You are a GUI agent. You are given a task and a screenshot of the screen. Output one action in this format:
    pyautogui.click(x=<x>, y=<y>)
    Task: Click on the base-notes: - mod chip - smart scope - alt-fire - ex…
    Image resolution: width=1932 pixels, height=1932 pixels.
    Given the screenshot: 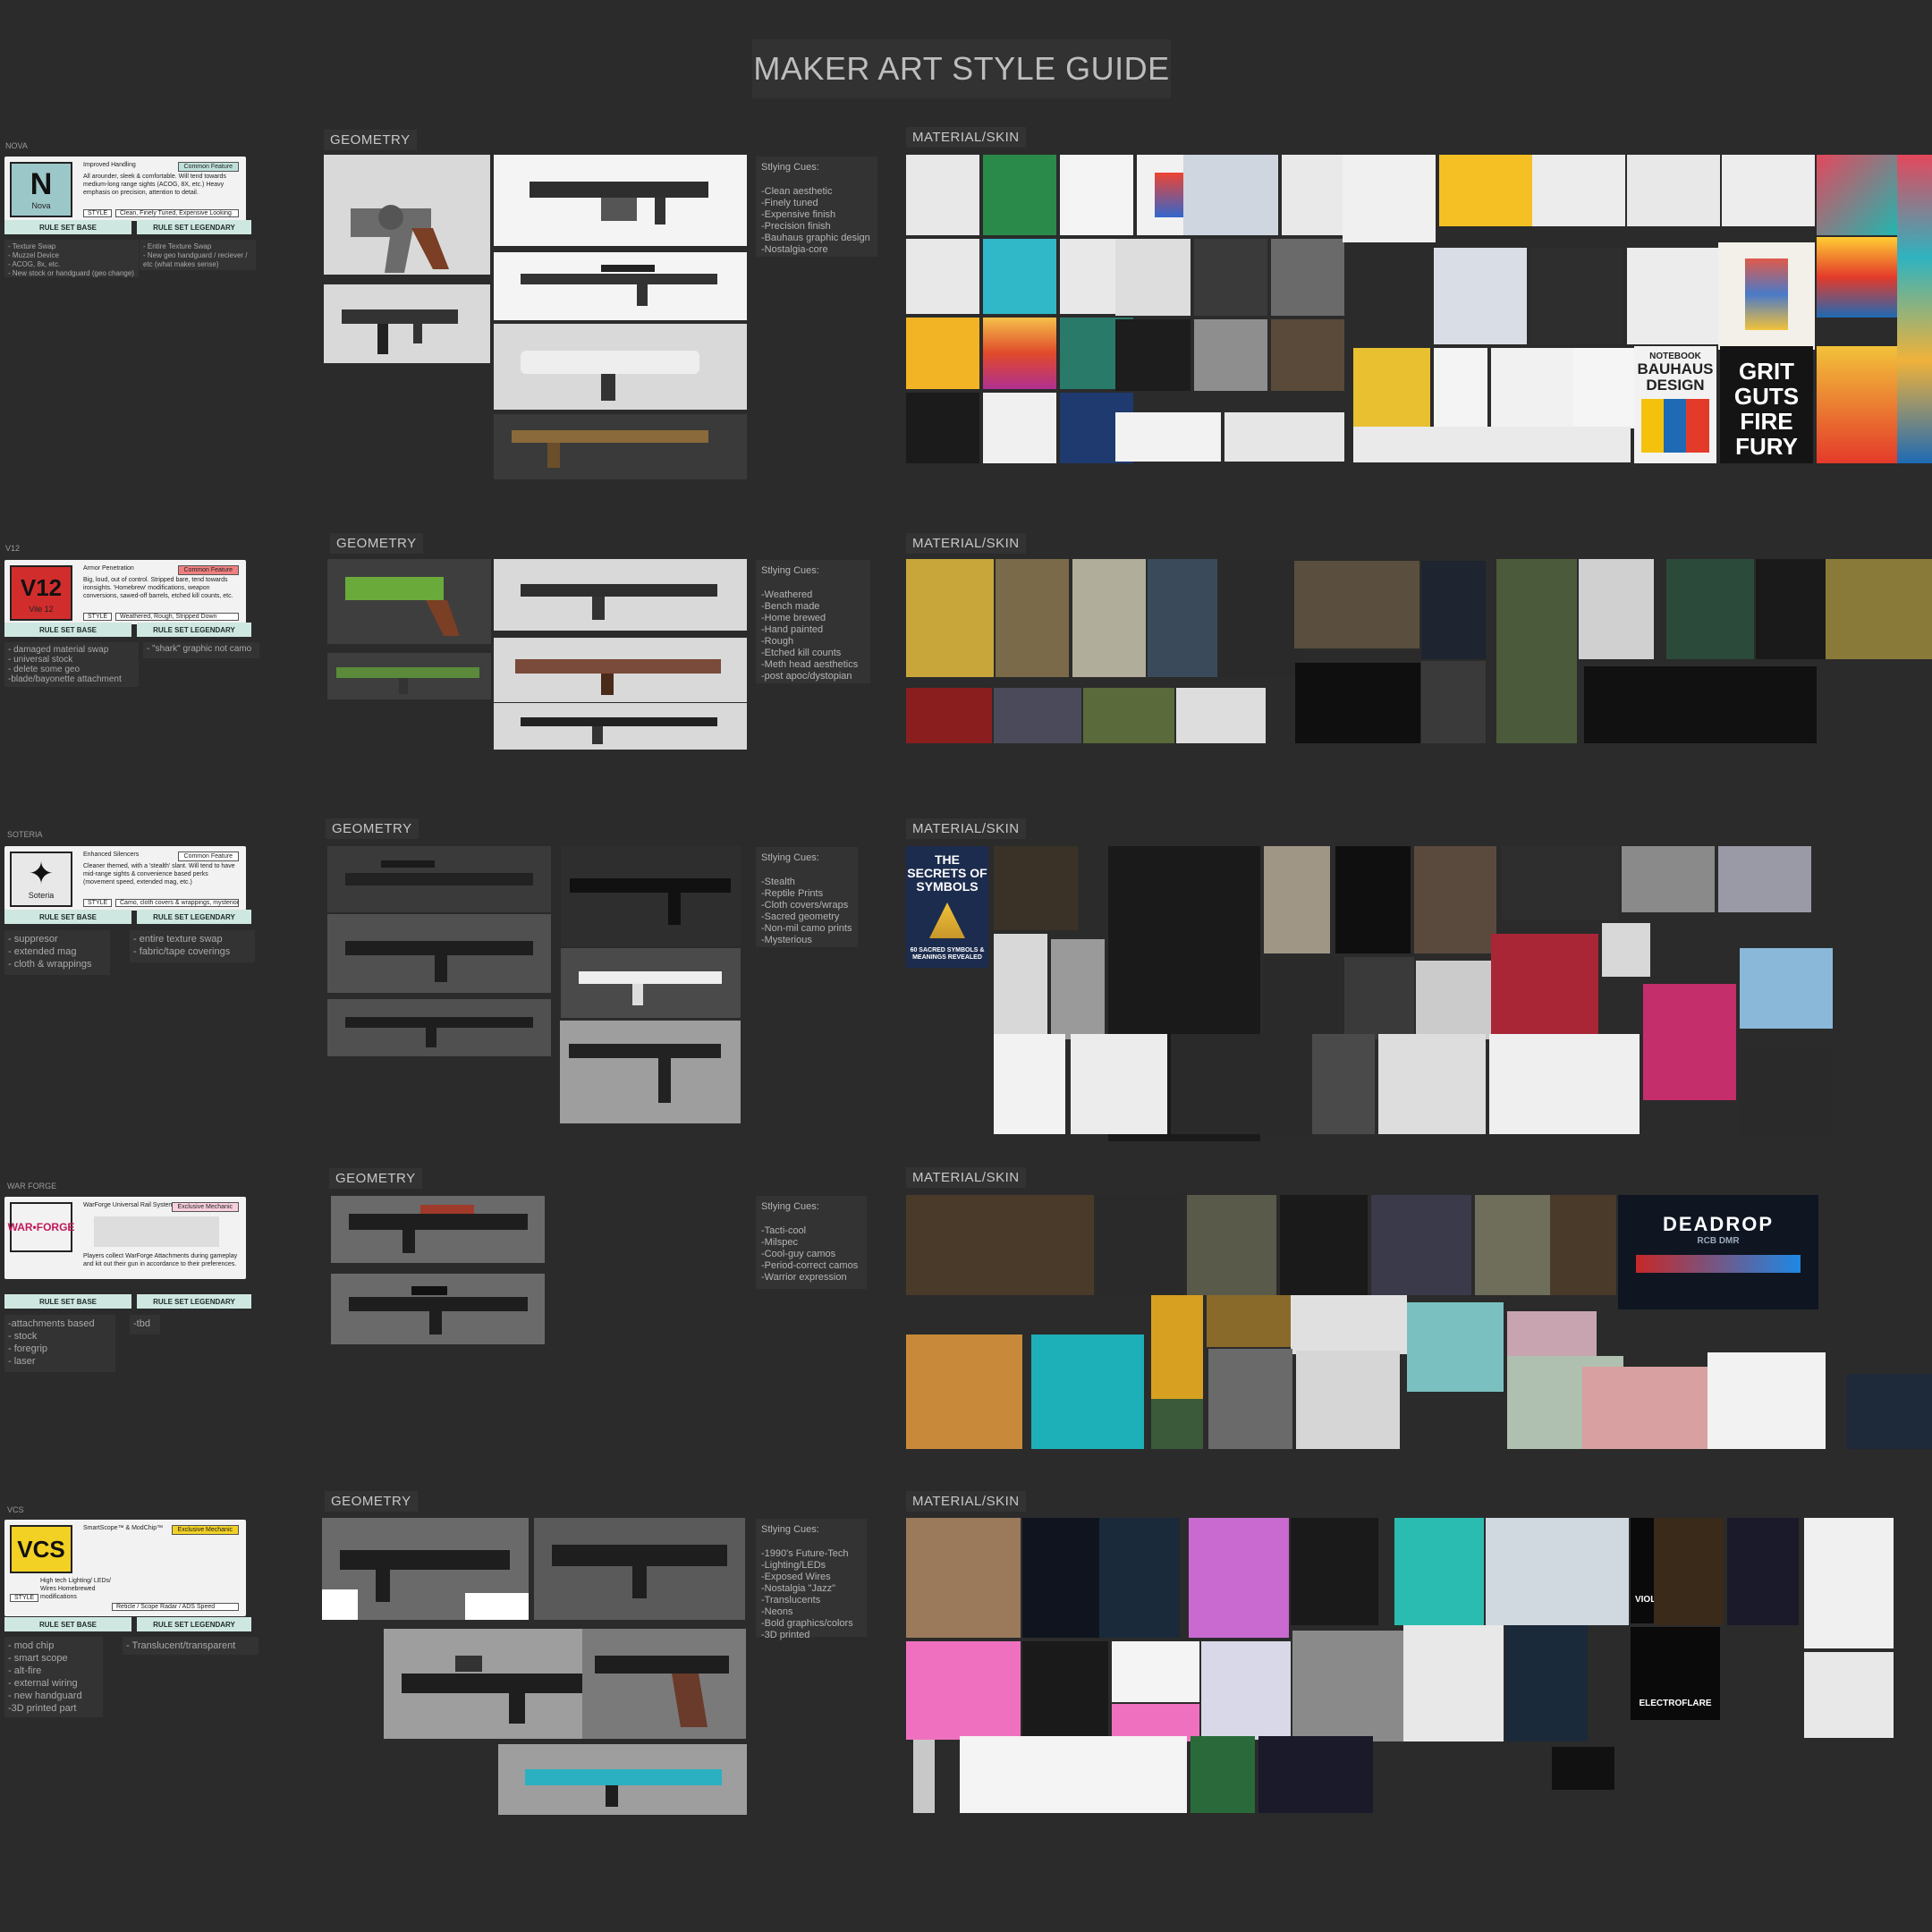 What is the action you would take?
    pyautogui.click(x=53, y=1677)
    